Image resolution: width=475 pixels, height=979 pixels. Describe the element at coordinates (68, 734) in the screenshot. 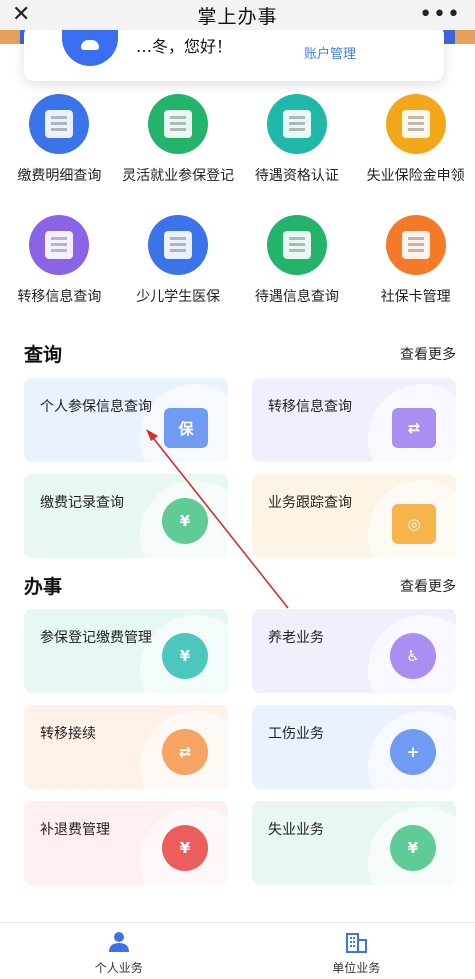

I see `card-label: 转移接续` at that location.